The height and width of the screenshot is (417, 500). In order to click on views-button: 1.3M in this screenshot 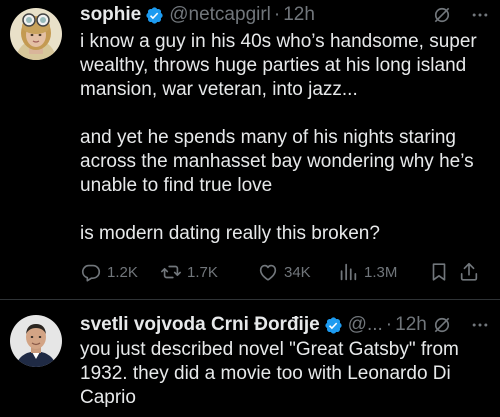, I will do `click(367, 272)`.